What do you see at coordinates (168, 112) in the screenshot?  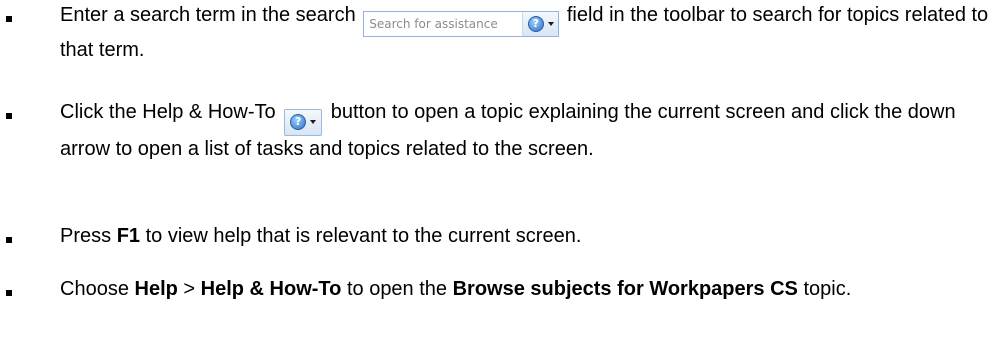 I see `help-instruction-text: Click the Help & How-To` at bounding box center [168, 112].